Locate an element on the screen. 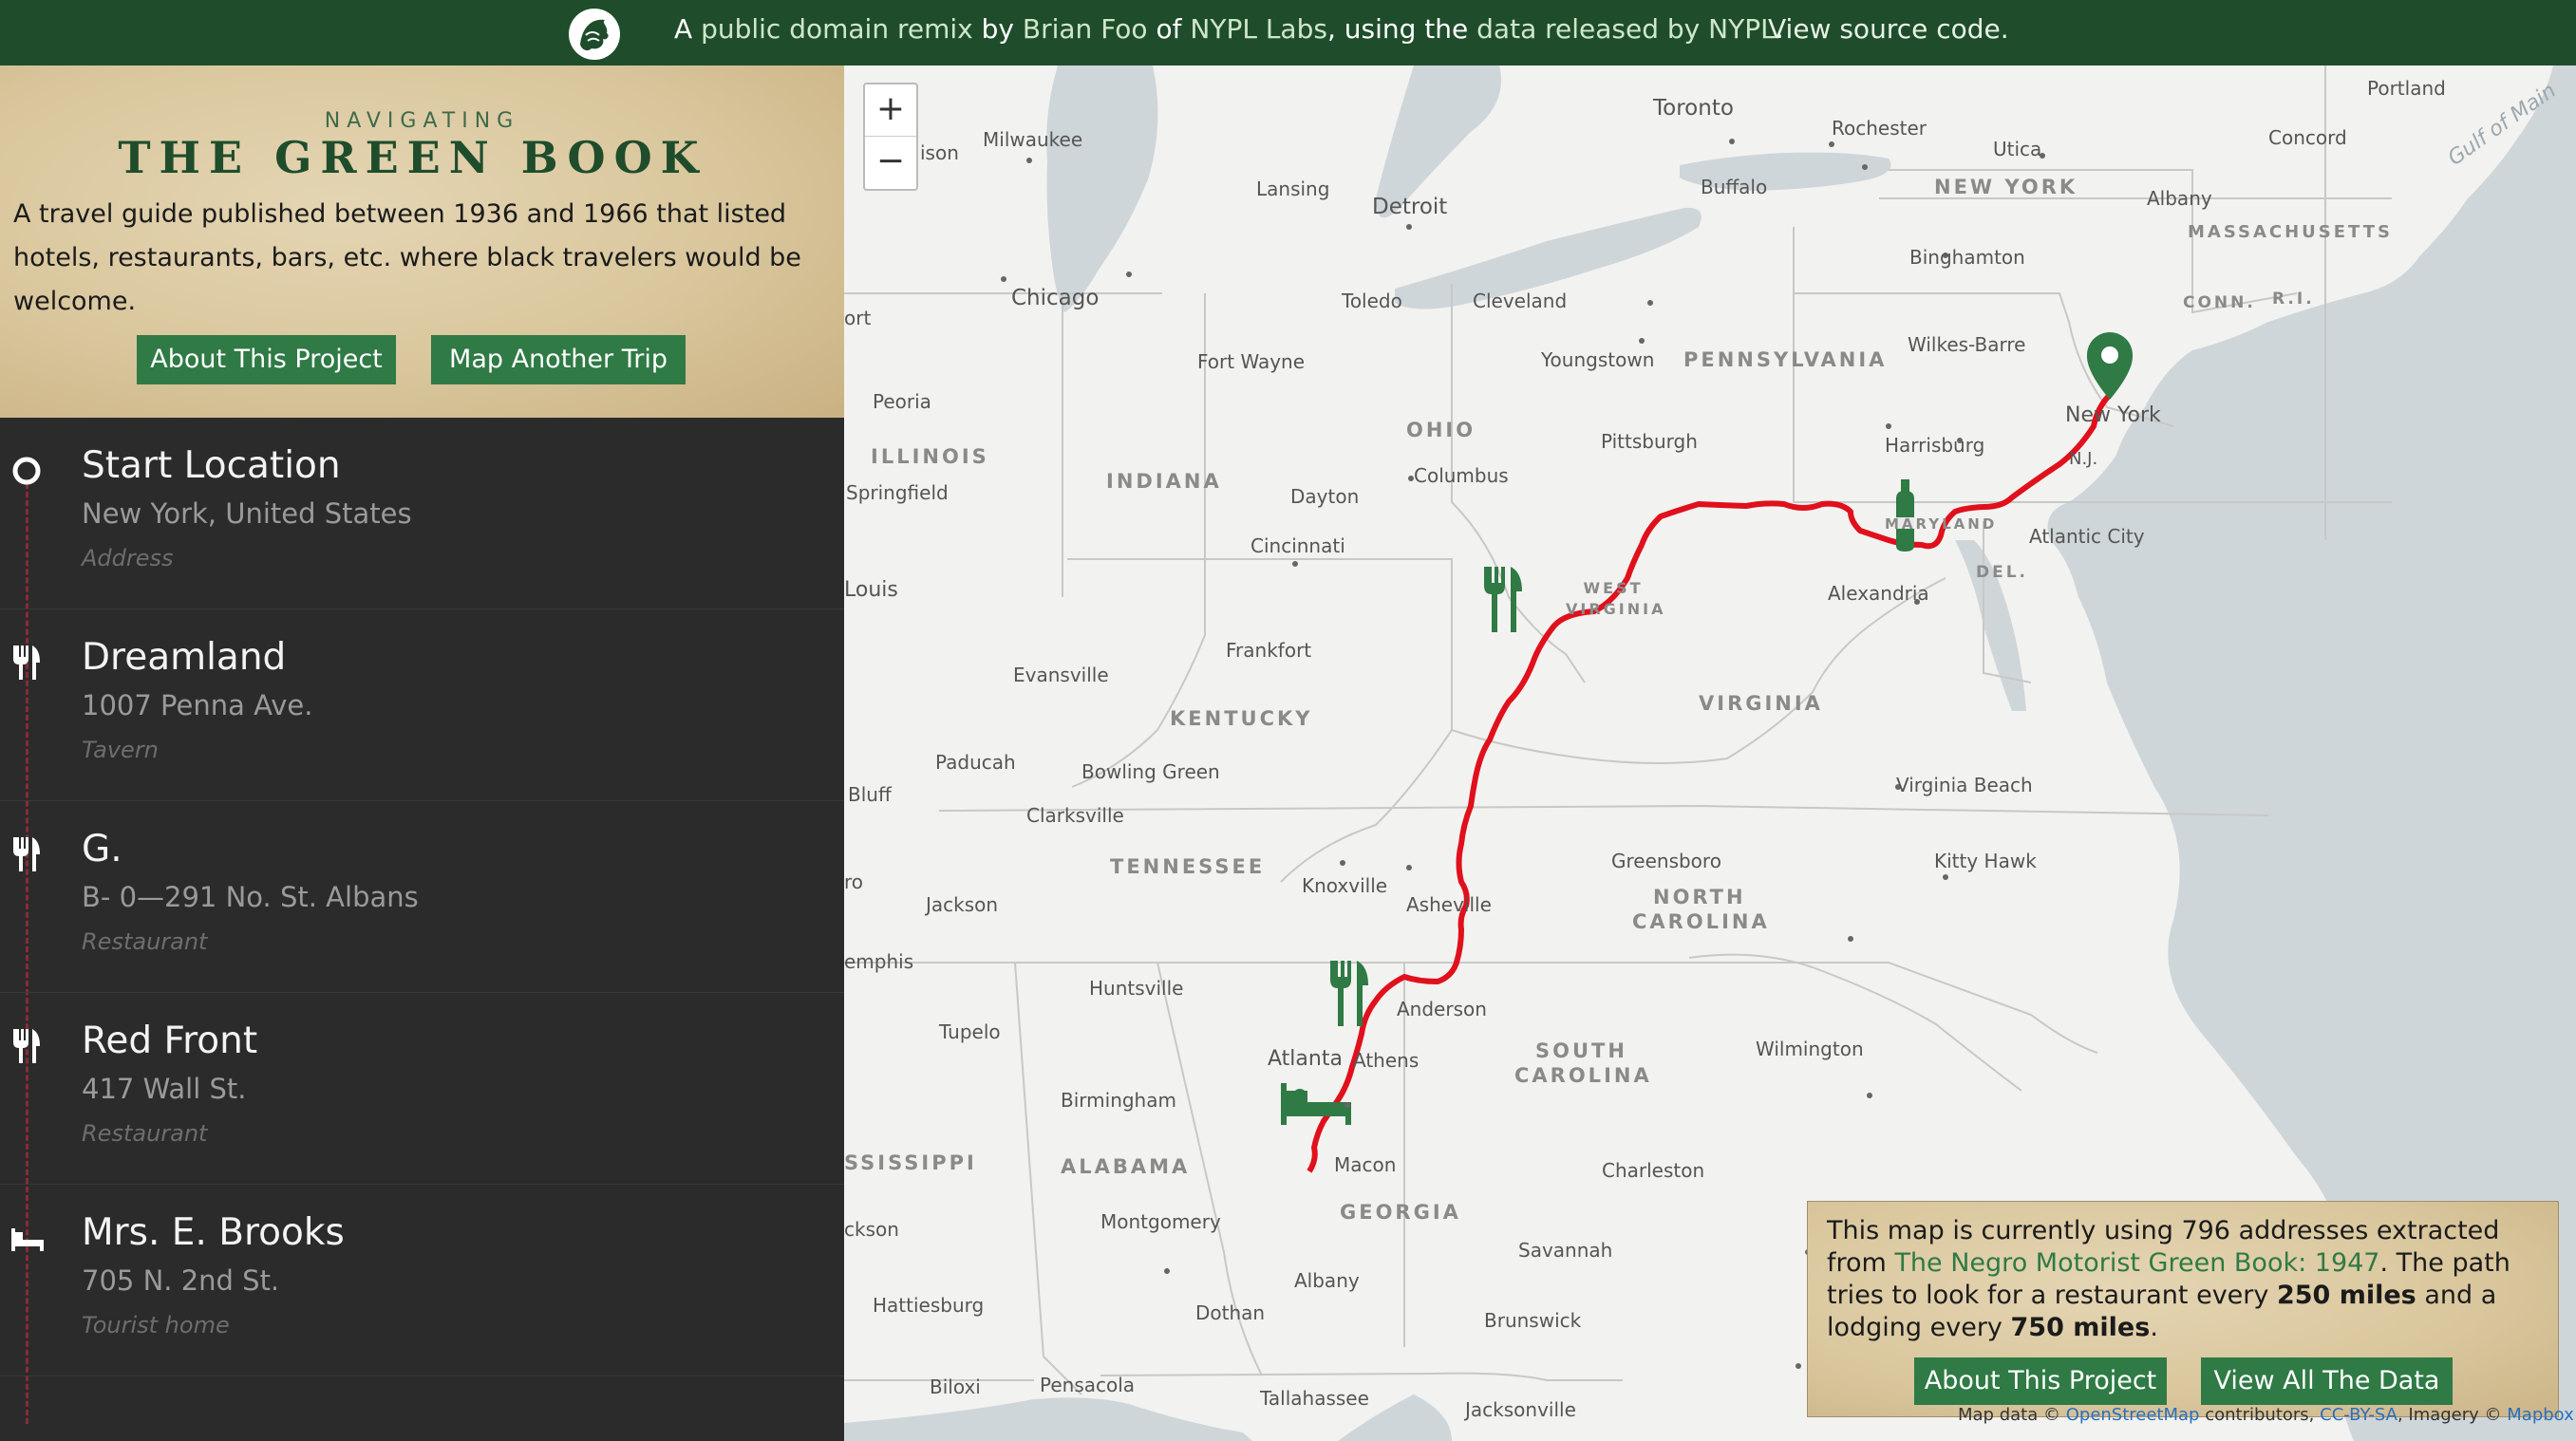 The width and height of the screenshot is (2576, 1441). map-place-label: Harrisburg is located at coordinates (1935, 445).